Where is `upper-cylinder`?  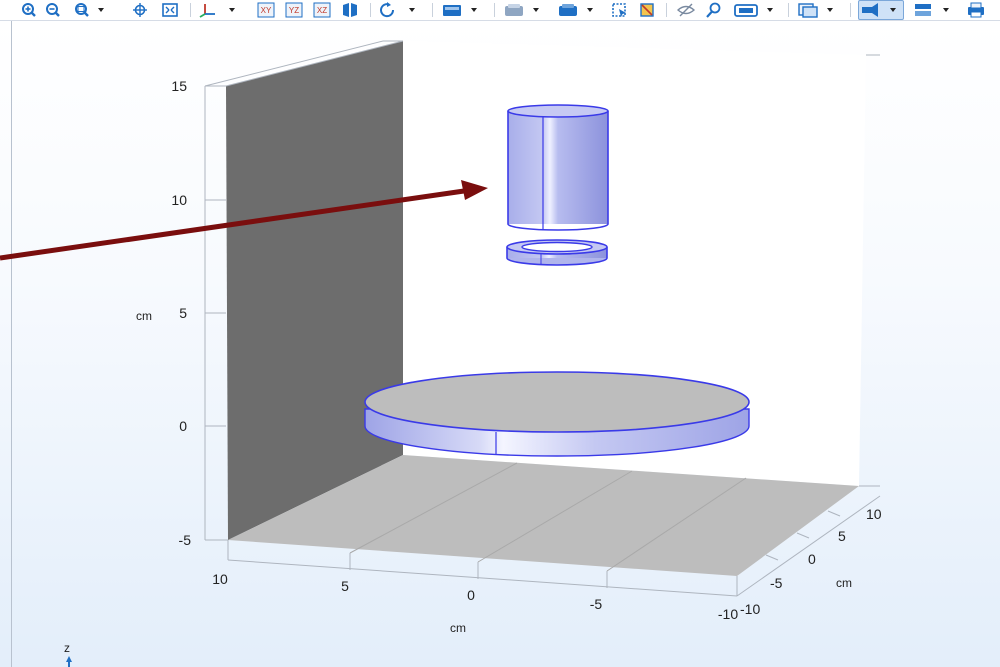 upper-cylinder is located at coordinates (558, 167).